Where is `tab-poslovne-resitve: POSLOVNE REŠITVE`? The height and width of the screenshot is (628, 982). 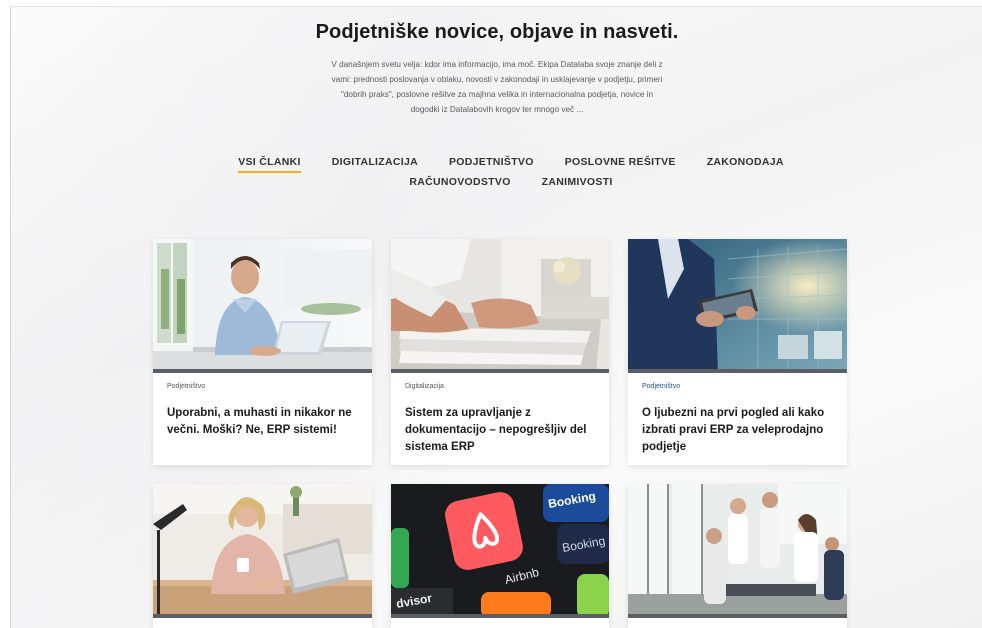 tab-poslovne-resitve: POSLOVNE REŠITVE is located at coordinates (620, 164).